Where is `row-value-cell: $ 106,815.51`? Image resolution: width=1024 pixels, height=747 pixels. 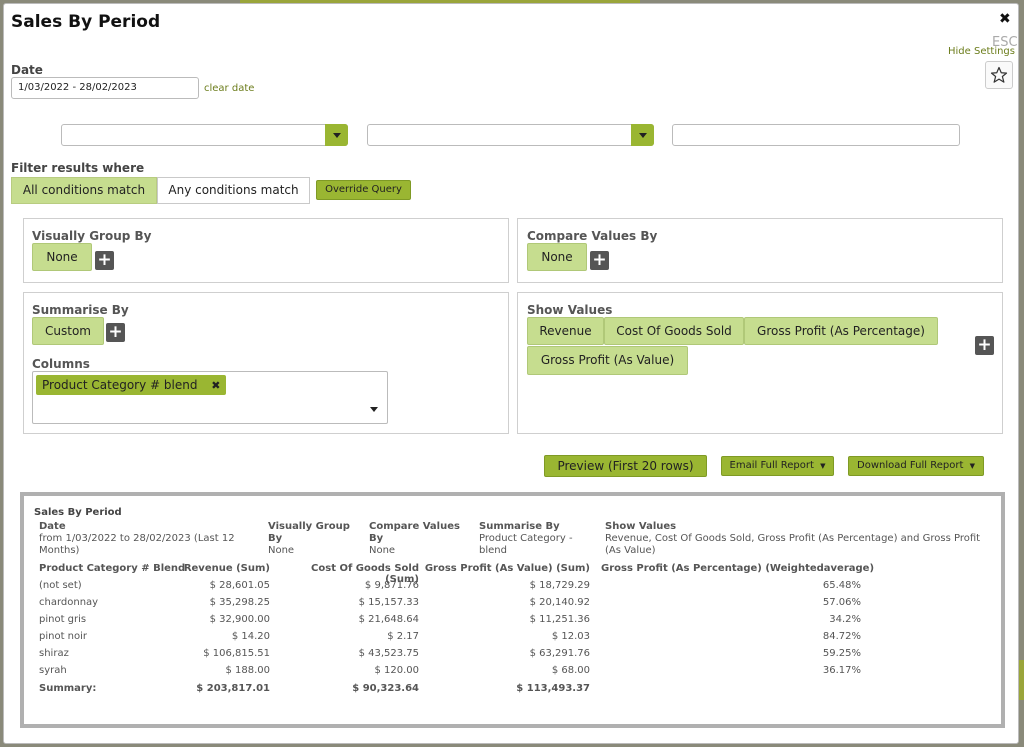 row-value-cell: $ 106,815.51 is located at coordinates (236, 653).